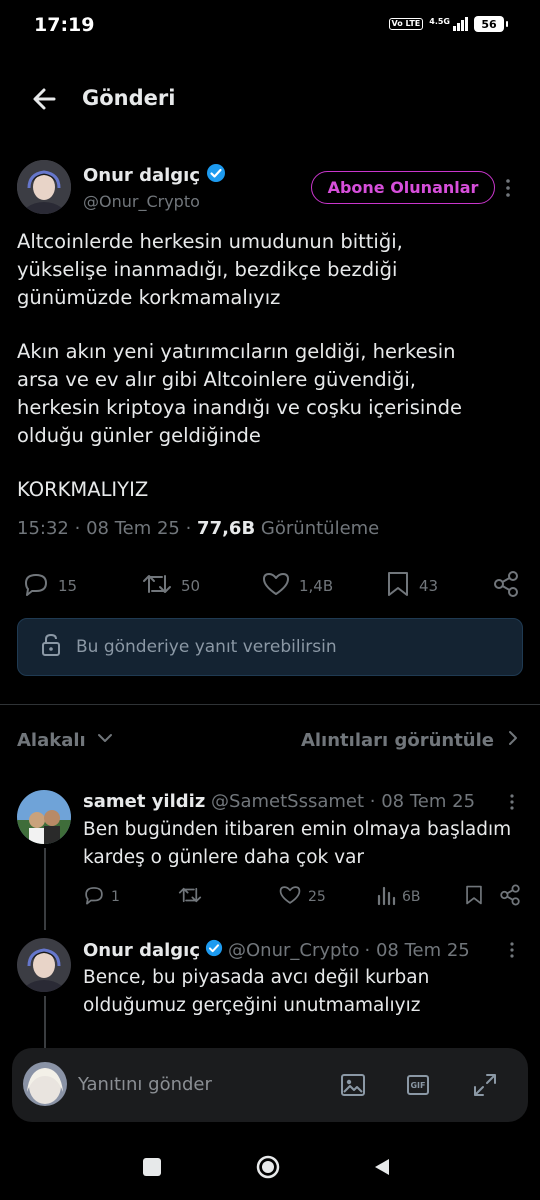  I want to click on reply-share-icon, so click(510, 897).